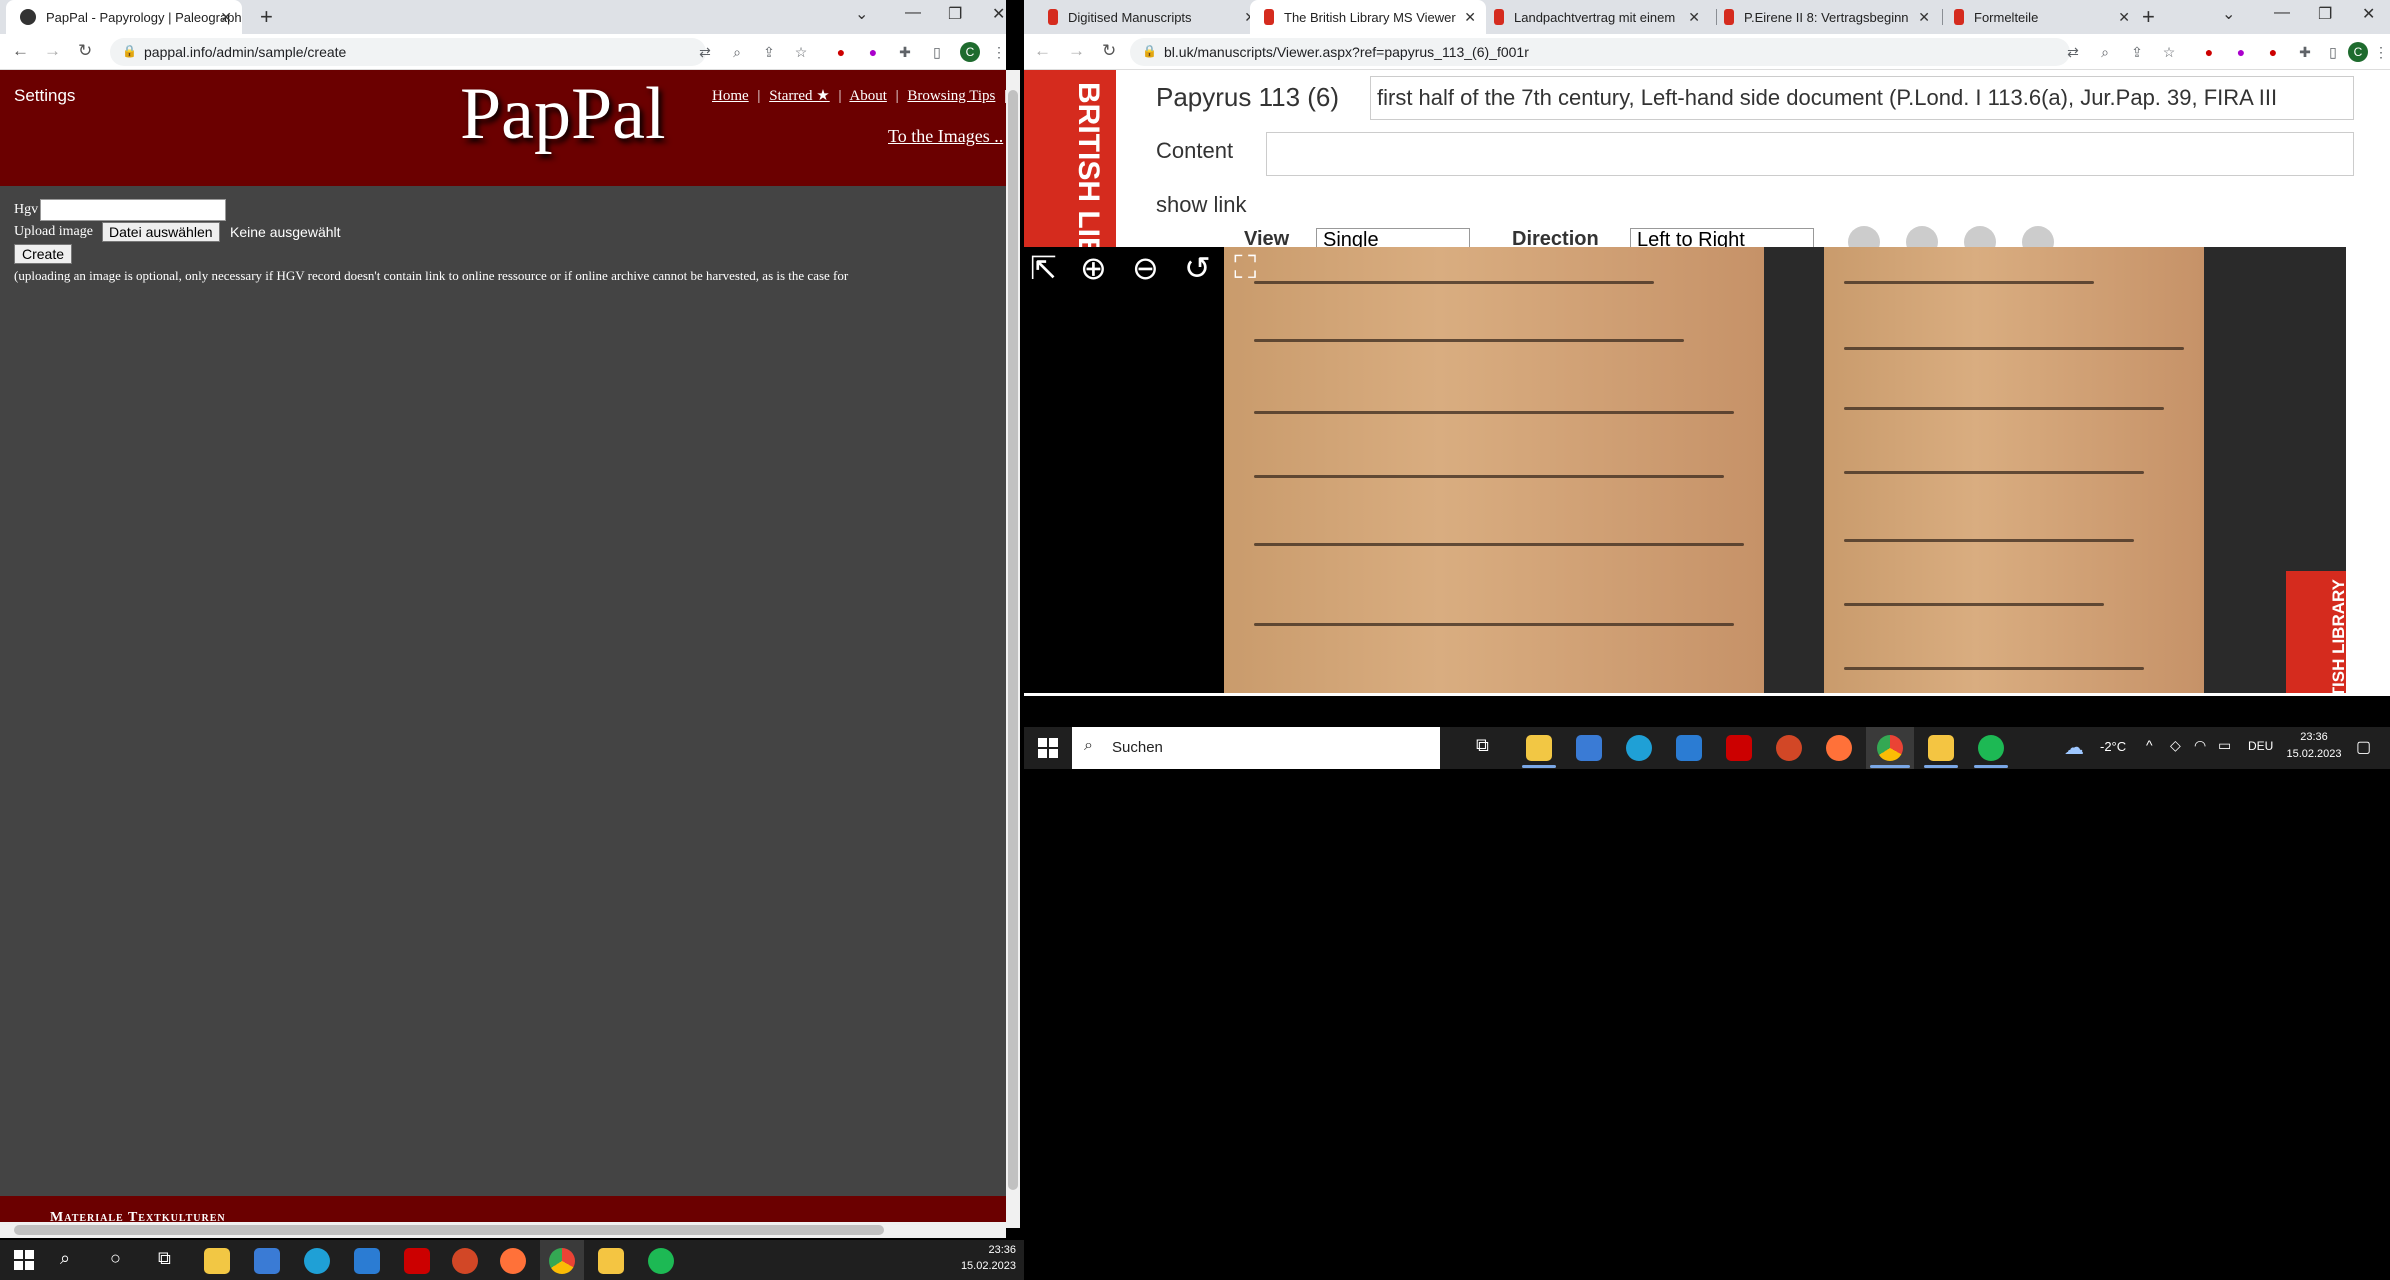 The height and width of the screenshot is (1280, 2390). Describe the element at coordinates (1245, 268) in the screenshot. I see `fullscreen-icon: ⛶` at that location.